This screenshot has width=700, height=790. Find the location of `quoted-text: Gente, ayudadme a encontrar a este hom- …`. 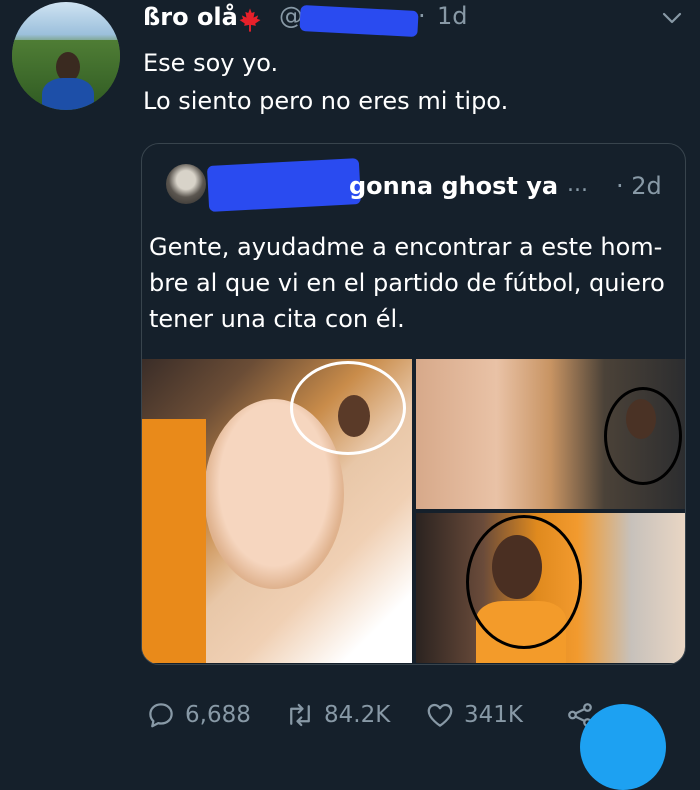

quoted-text: Gente, ayudadme a encontrar a este hom- … is located at coordinates (413, 283).